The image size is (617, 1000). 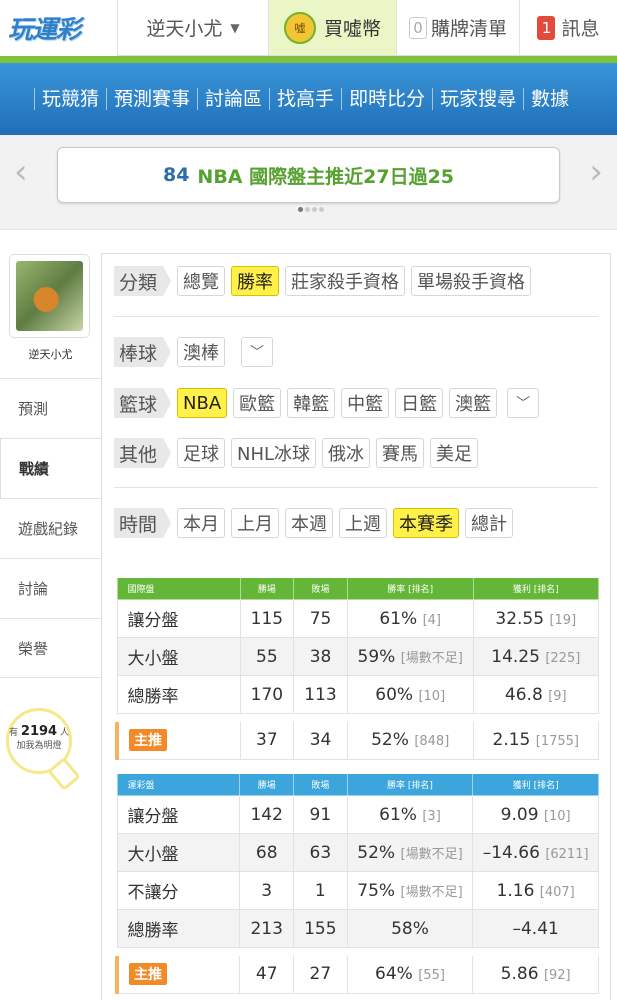 What do you see at coordinates (320, 656) in the screenshot?
I see `loss-count: 38` at bounding box center [320, 656].